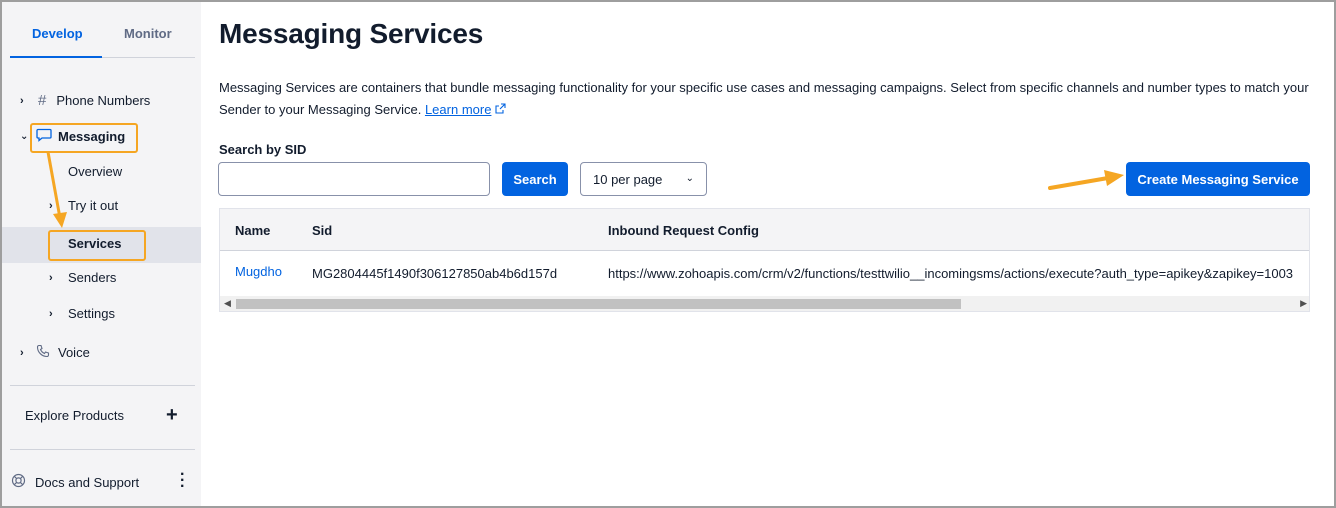 Image resolution: width=1336 pixels, height=508 pixels. I want to click on sidebar-item-settings: › Settings, so click(82, 313).